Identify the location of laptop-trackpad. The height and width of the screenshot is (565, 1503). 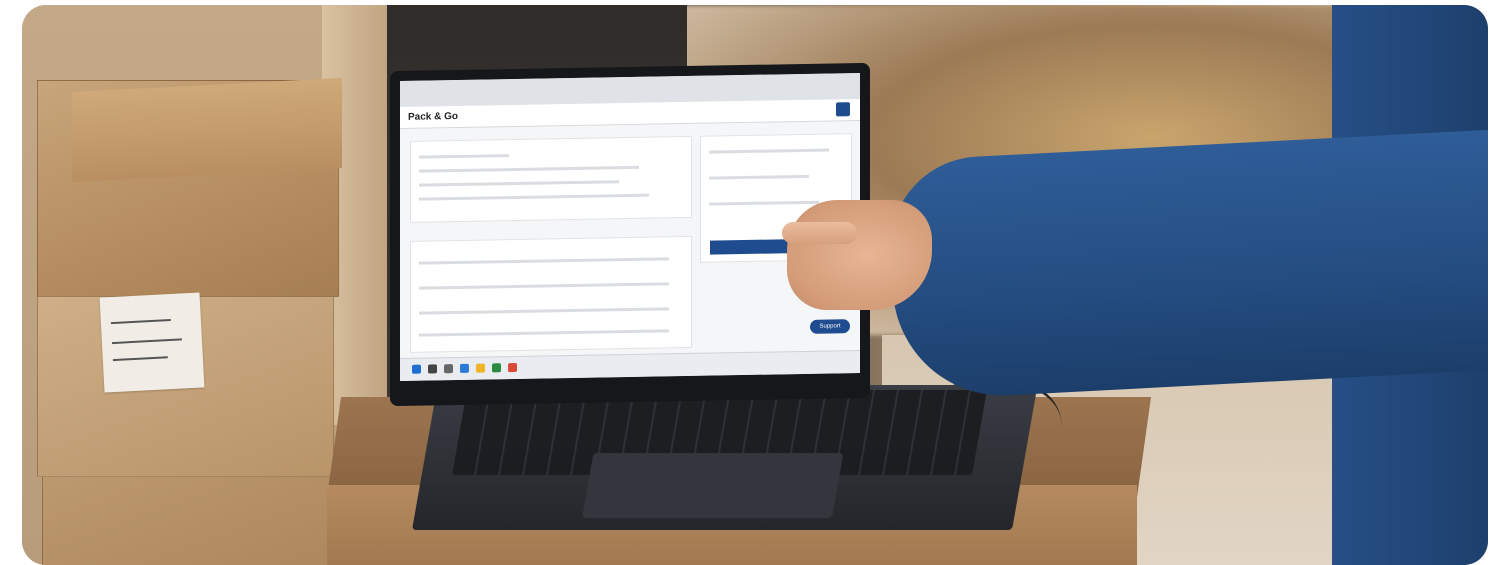
(713, 485).